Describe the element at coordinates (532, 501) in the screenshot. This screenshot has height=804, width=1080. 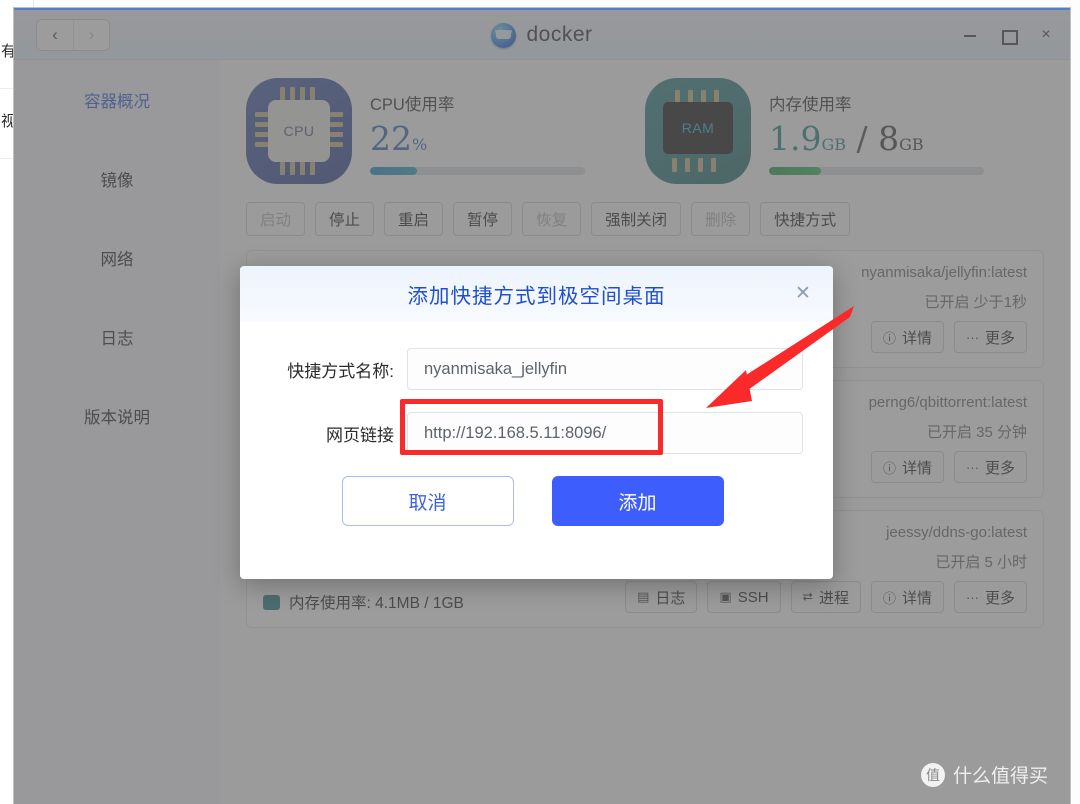
I see `dialog-actions: 取消 添加` at that location.